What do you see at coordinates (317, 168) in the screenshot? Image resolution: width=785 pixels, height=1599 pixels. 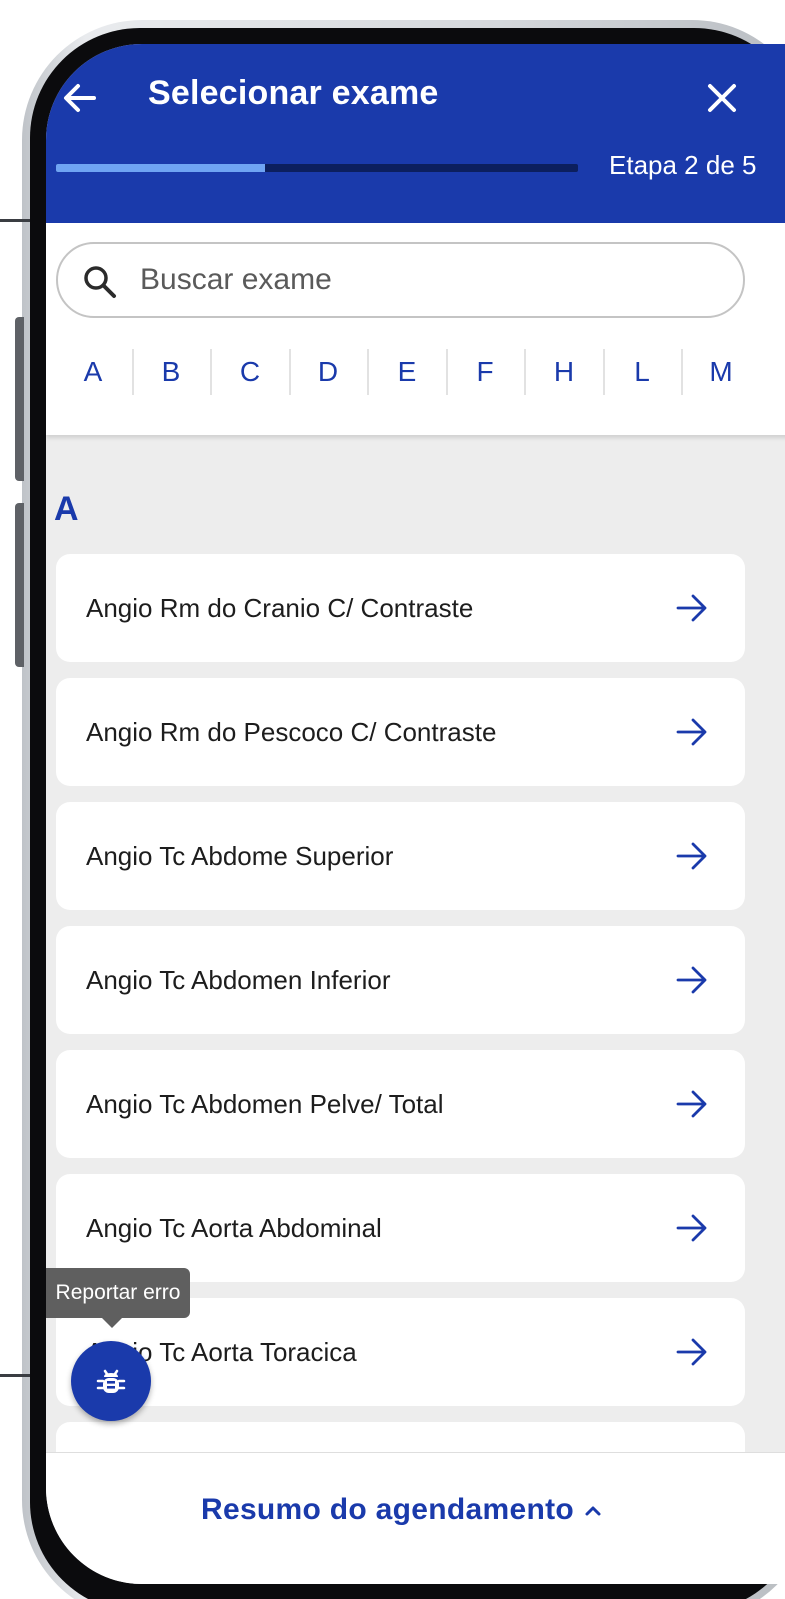 I see `progress-bar` at bounding box center [317, 168].